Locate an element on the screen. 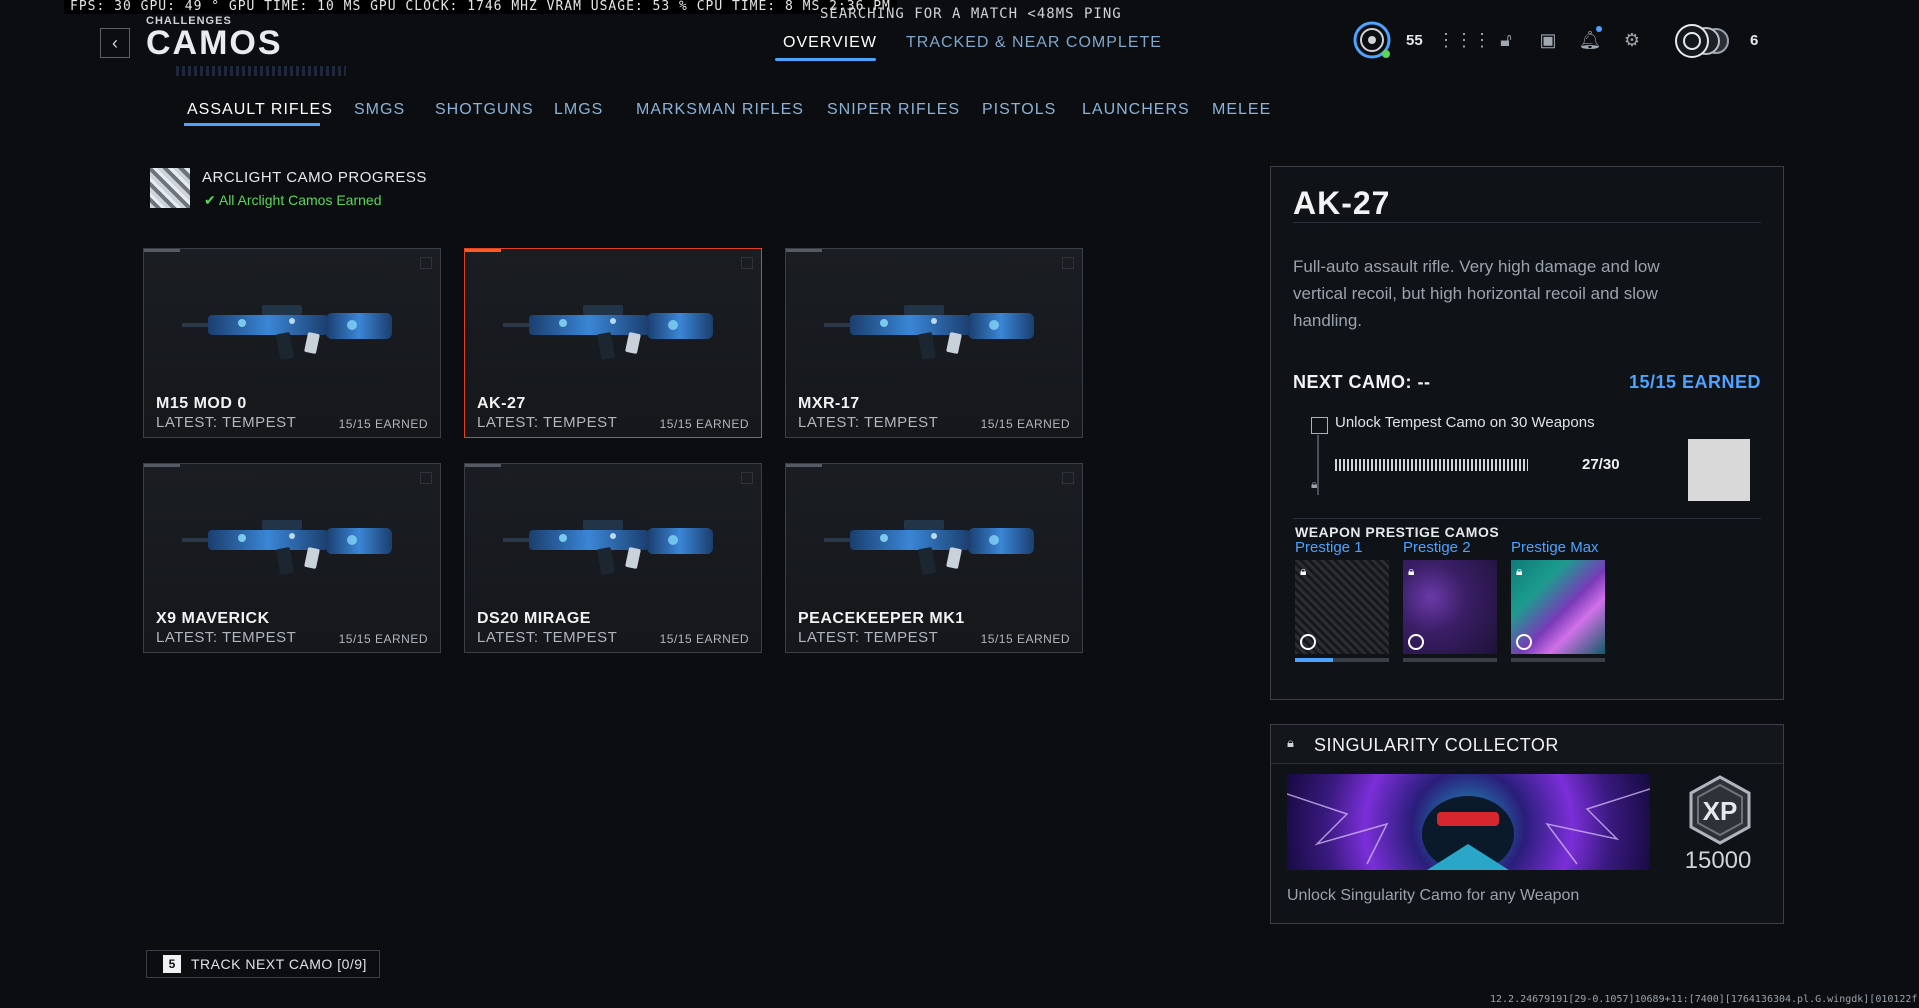 The image size is (1919, 1008). track-next-camo-button: 5 TRACK NEXT CAMO [0/9] is located at coordinates (263, 964).